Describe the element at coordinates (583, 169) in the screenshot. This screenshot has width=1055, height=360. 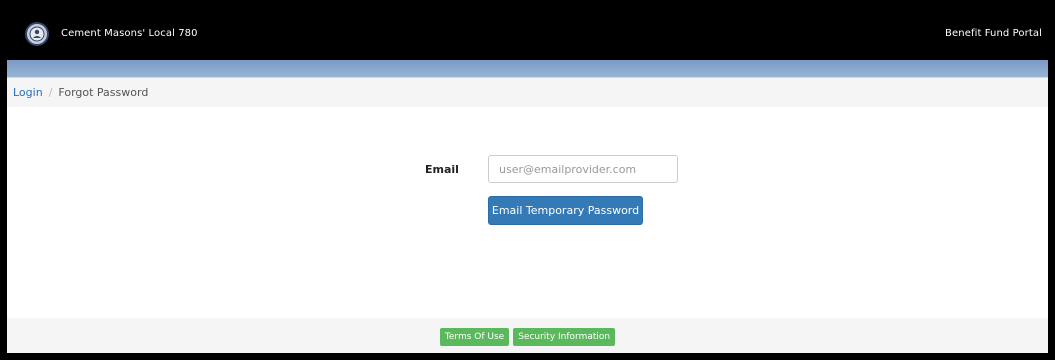
I see `email-field` at that location.